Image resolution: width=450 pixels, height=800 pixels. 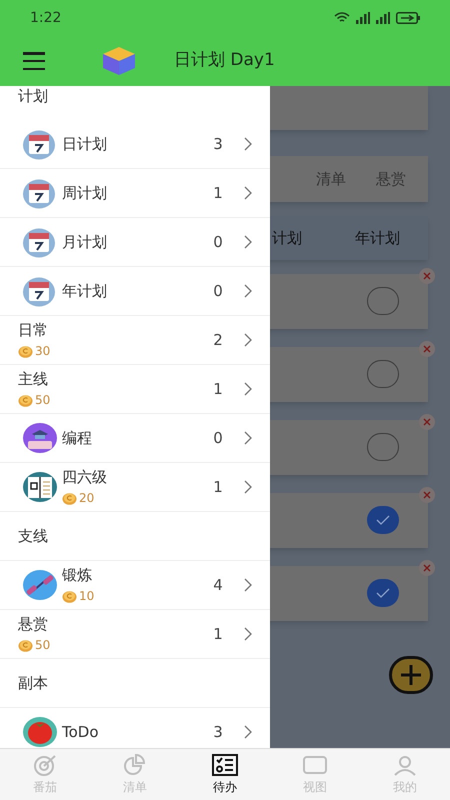 What do you see at coordinates (342, 18) in the screenshot?
I see `wifi-icon` at bounding box center [342, 18].